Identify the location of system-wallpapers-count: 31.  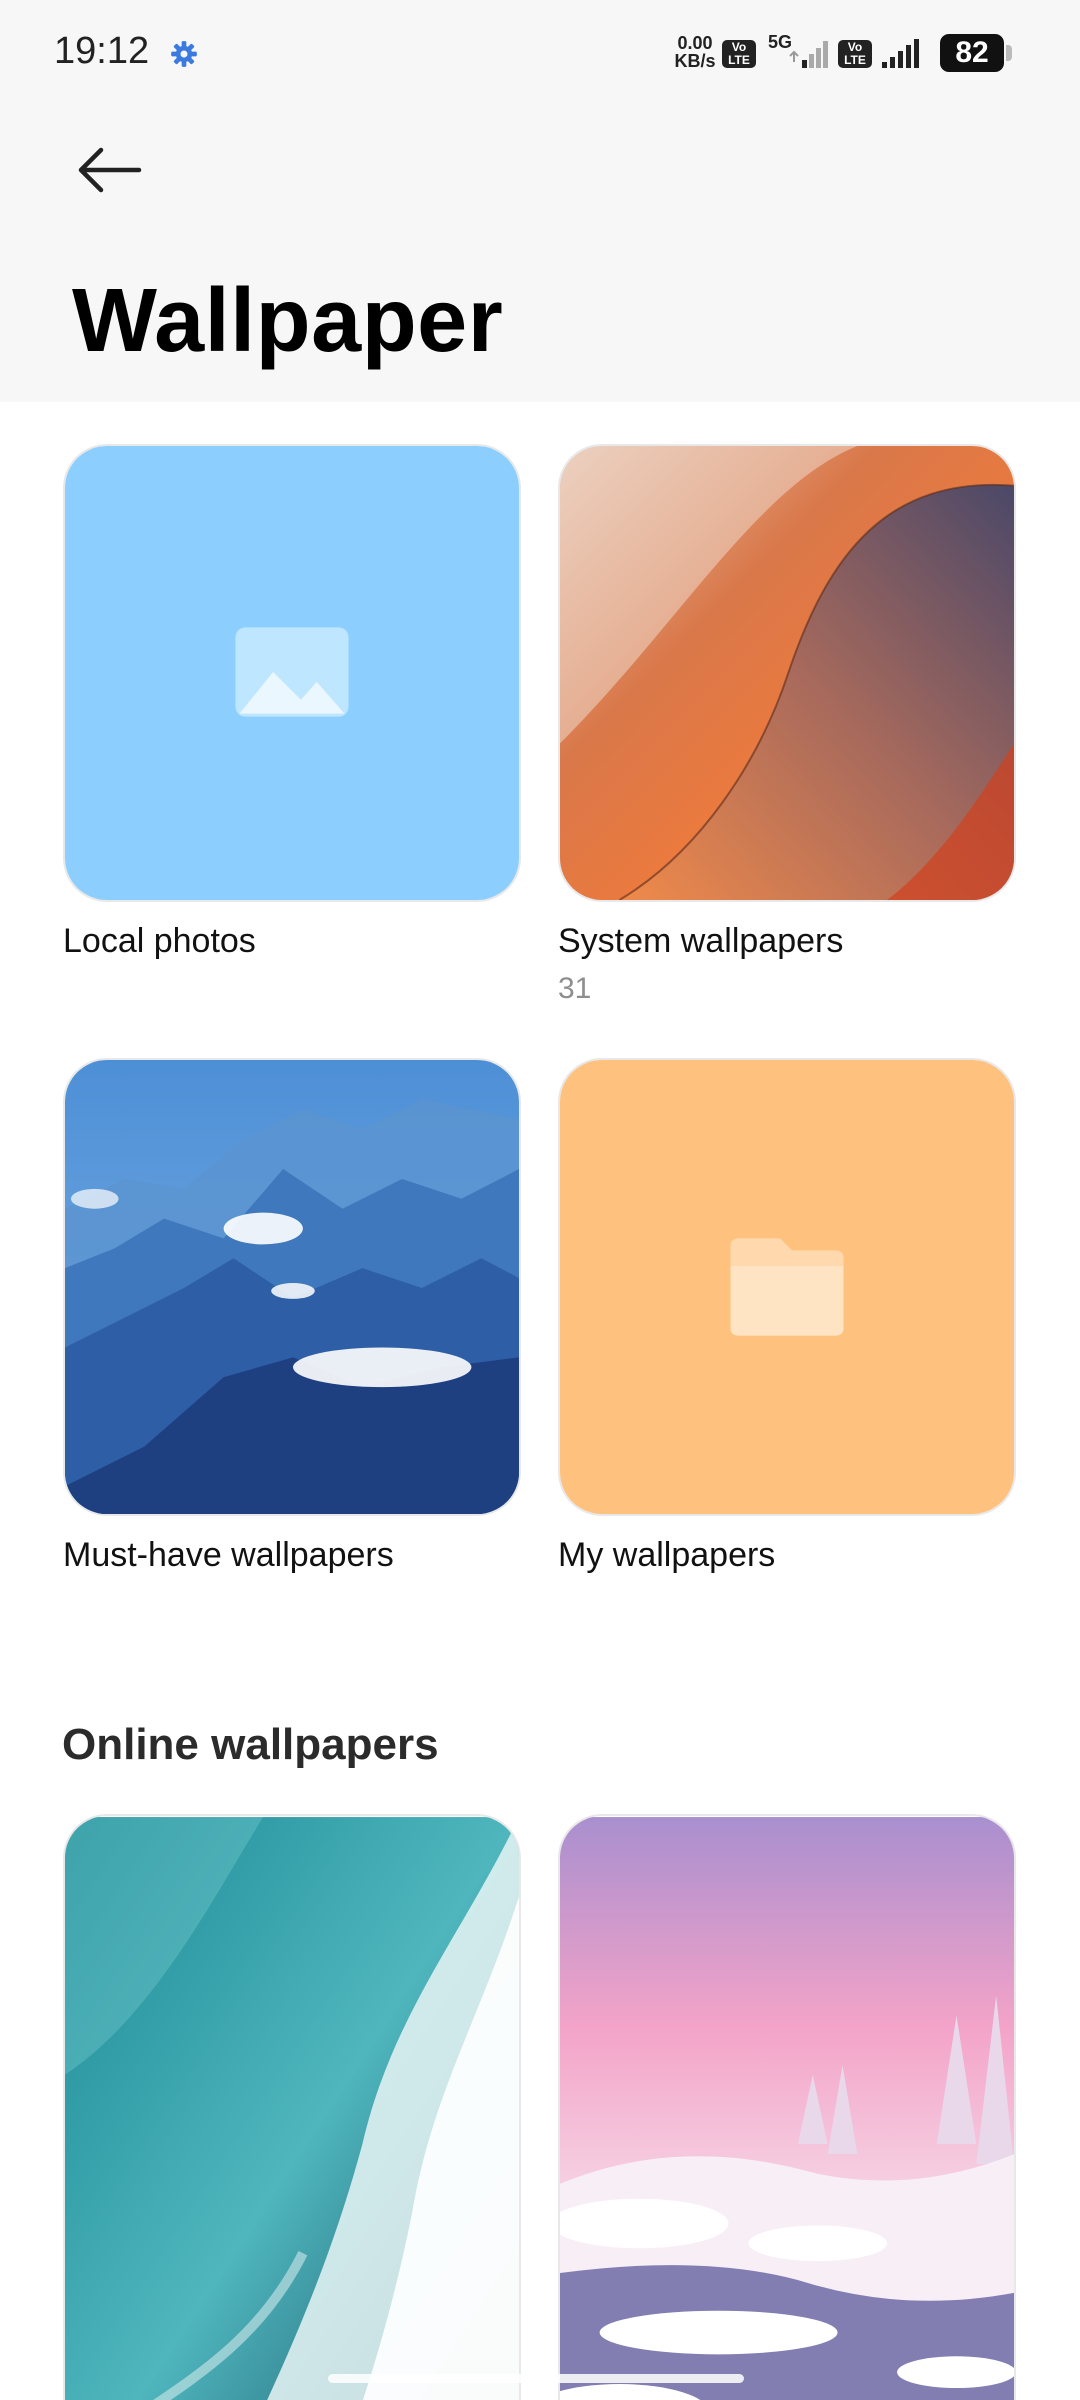
(575, 988).